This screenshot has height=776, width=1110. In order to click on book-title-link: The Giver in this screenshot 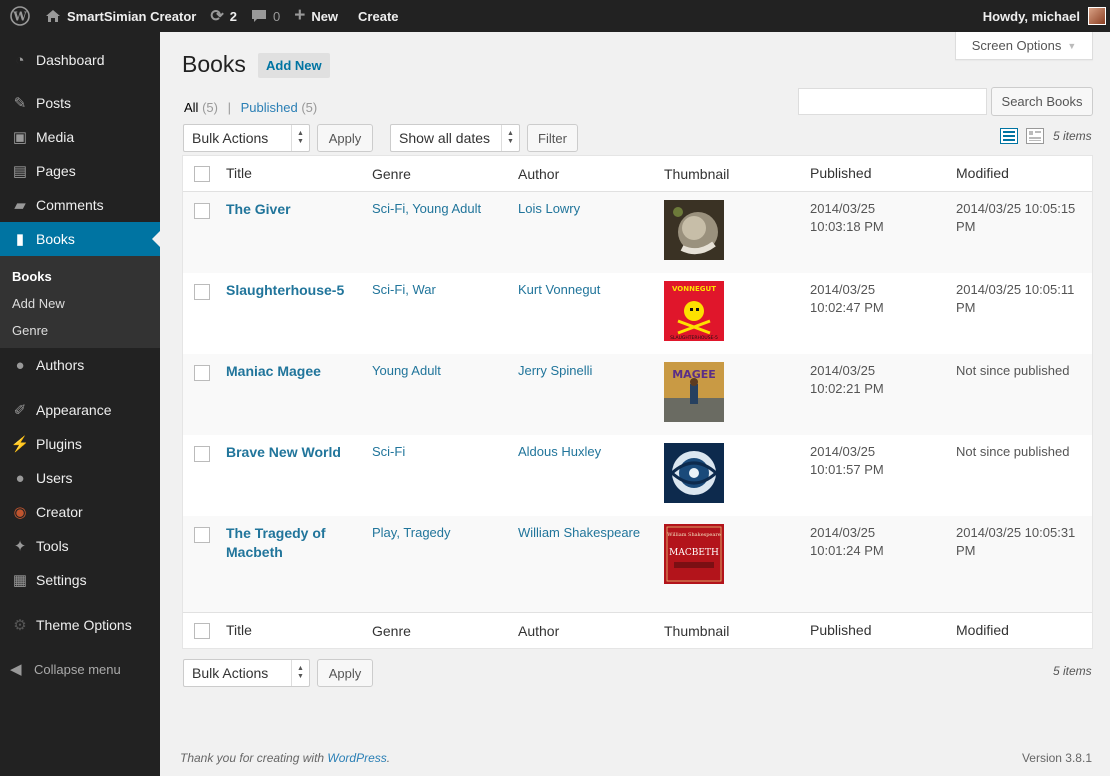, I will do `click(258, 209)`.